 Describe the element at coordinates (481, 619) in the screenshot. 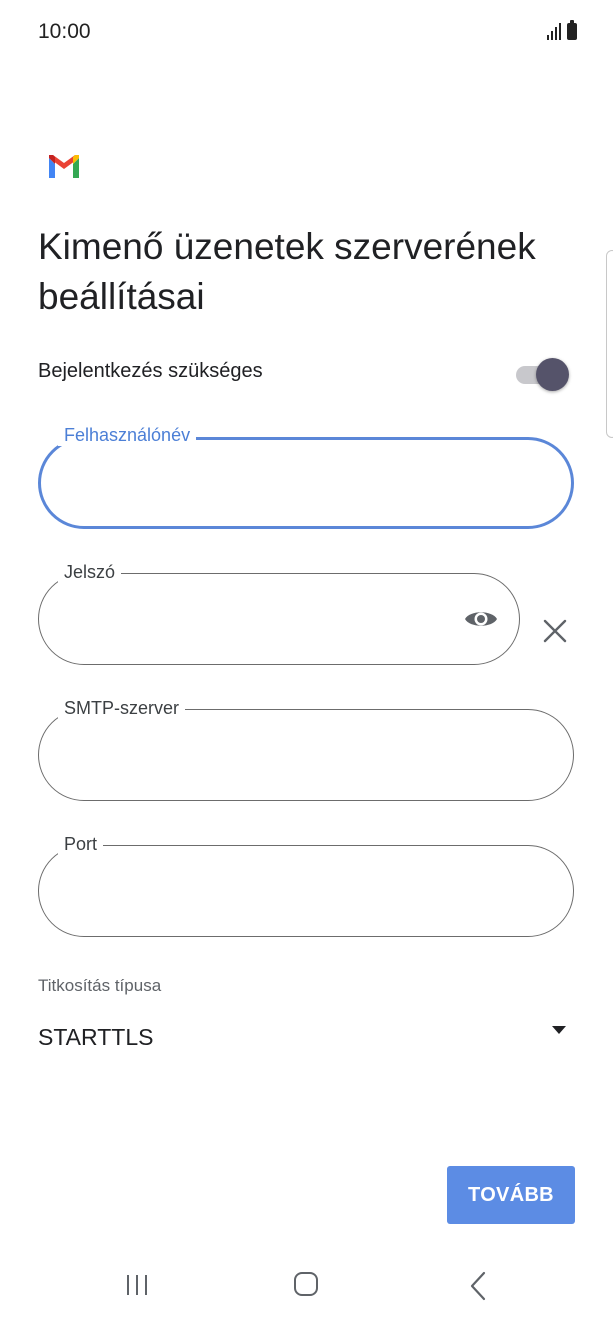

I see `eye-icon` at that location.